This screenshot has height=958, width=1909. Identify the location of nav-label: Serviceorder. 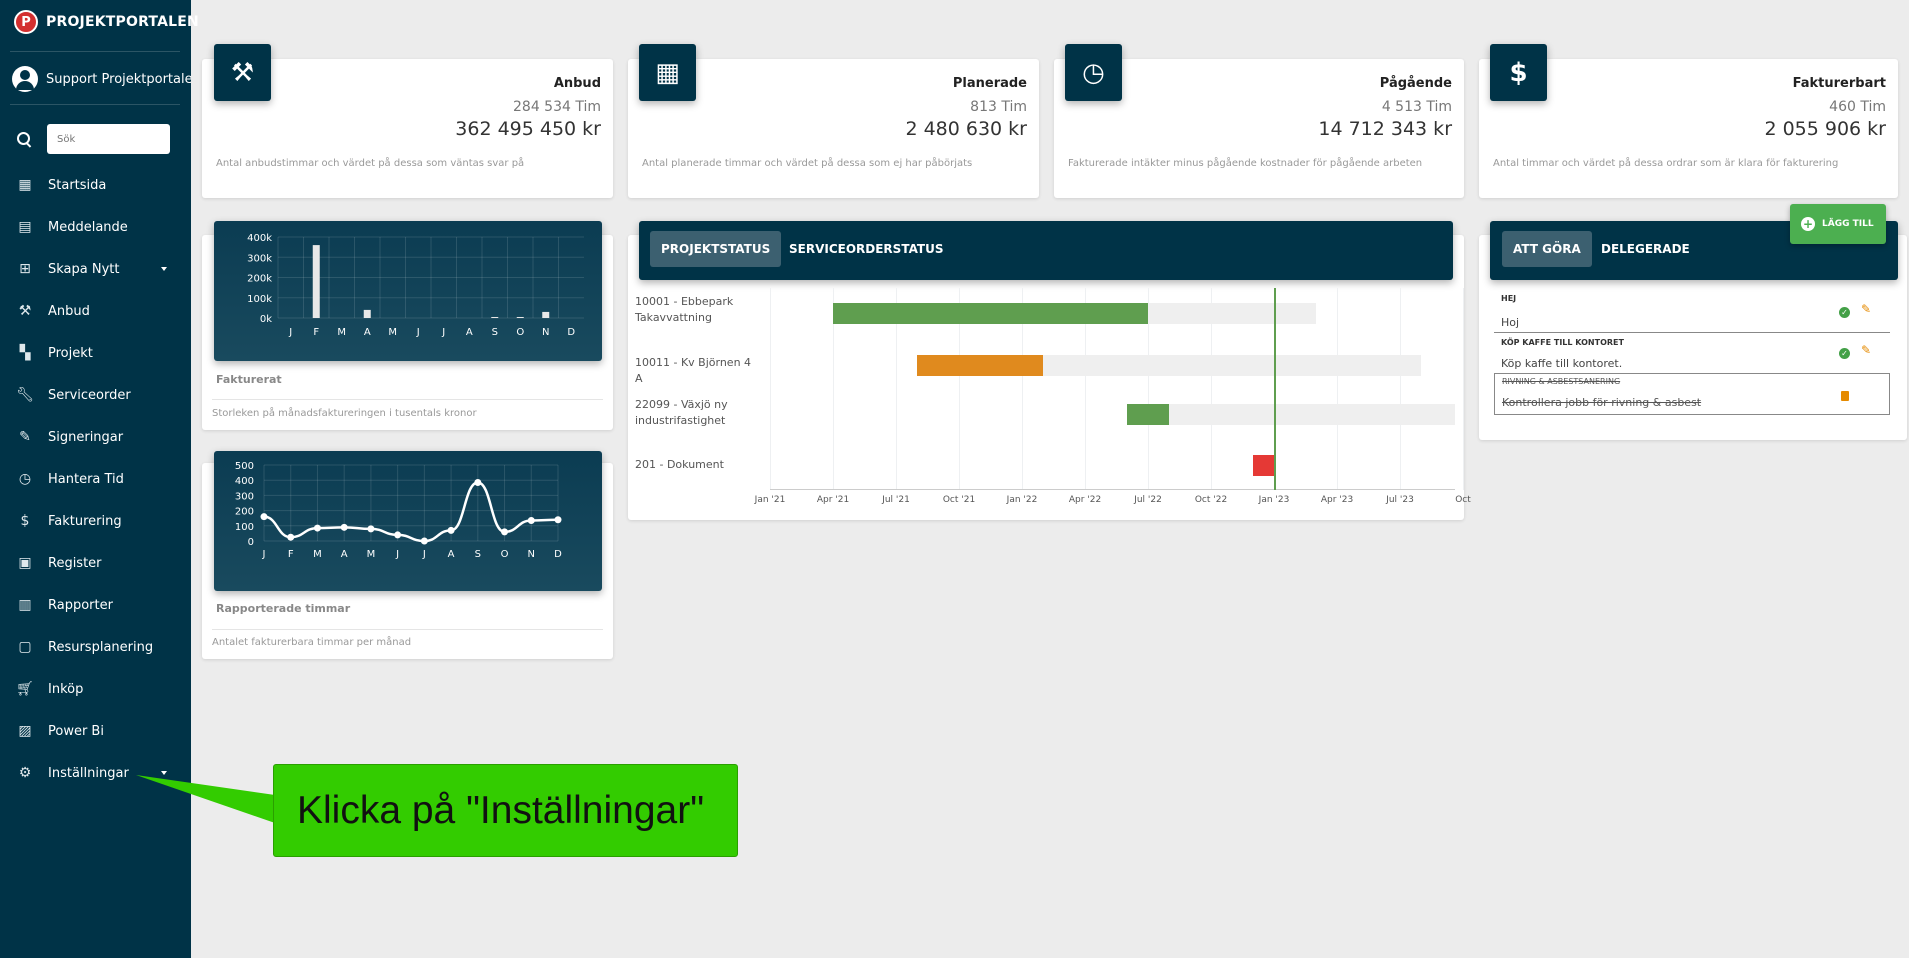
(89, 395).